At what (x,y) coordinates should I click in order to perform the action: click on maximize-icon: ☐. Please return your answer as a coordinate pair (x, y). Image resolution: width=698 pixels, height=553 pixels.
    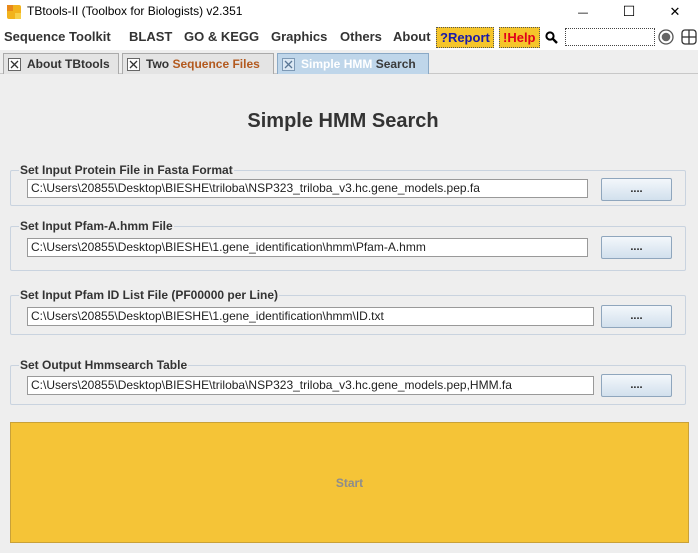
    Looking at the image, I should click on (629, 12).